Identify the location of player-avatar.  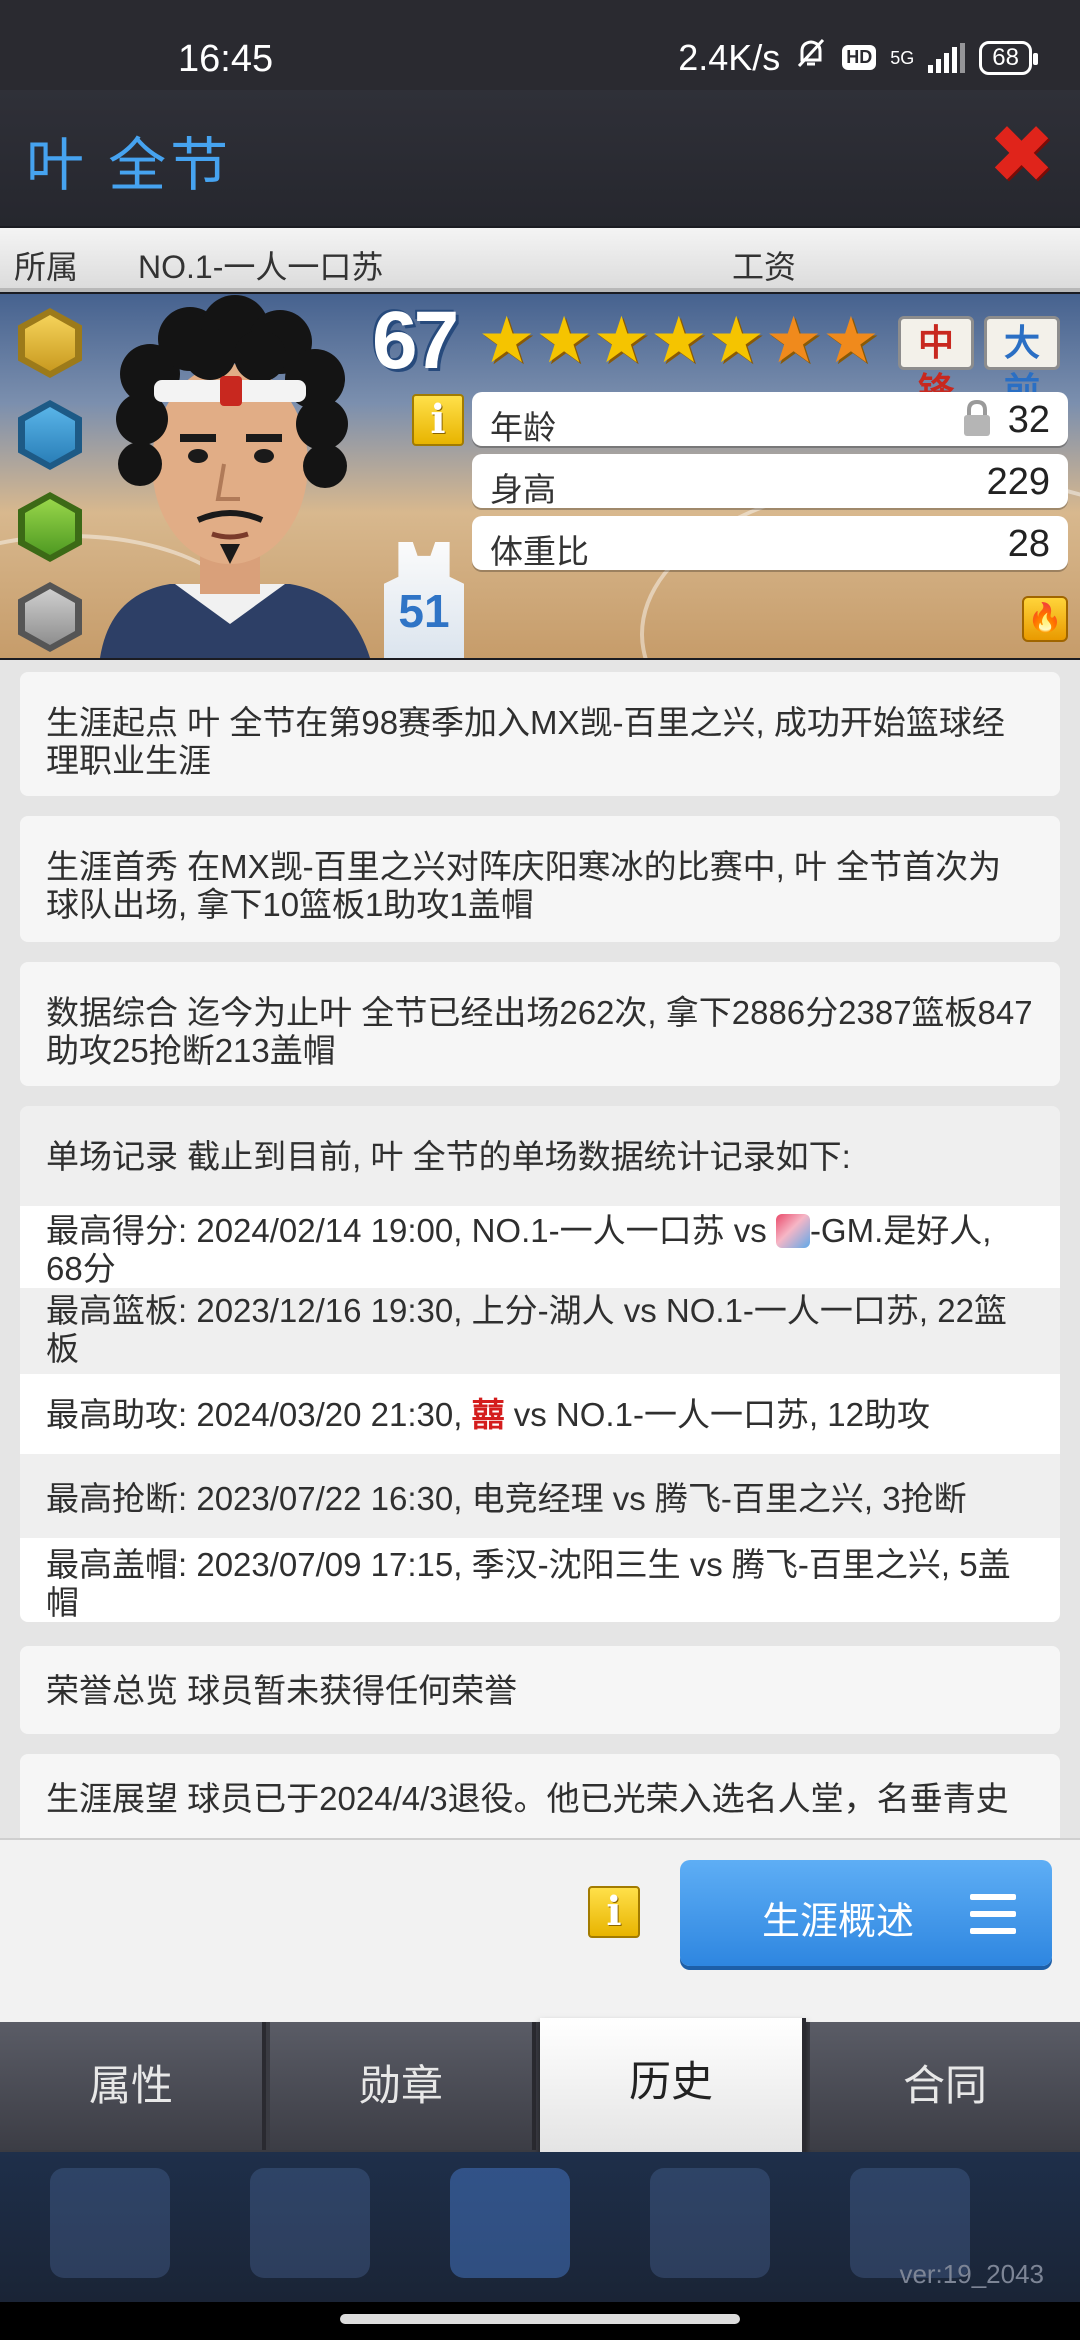
(235, 476).